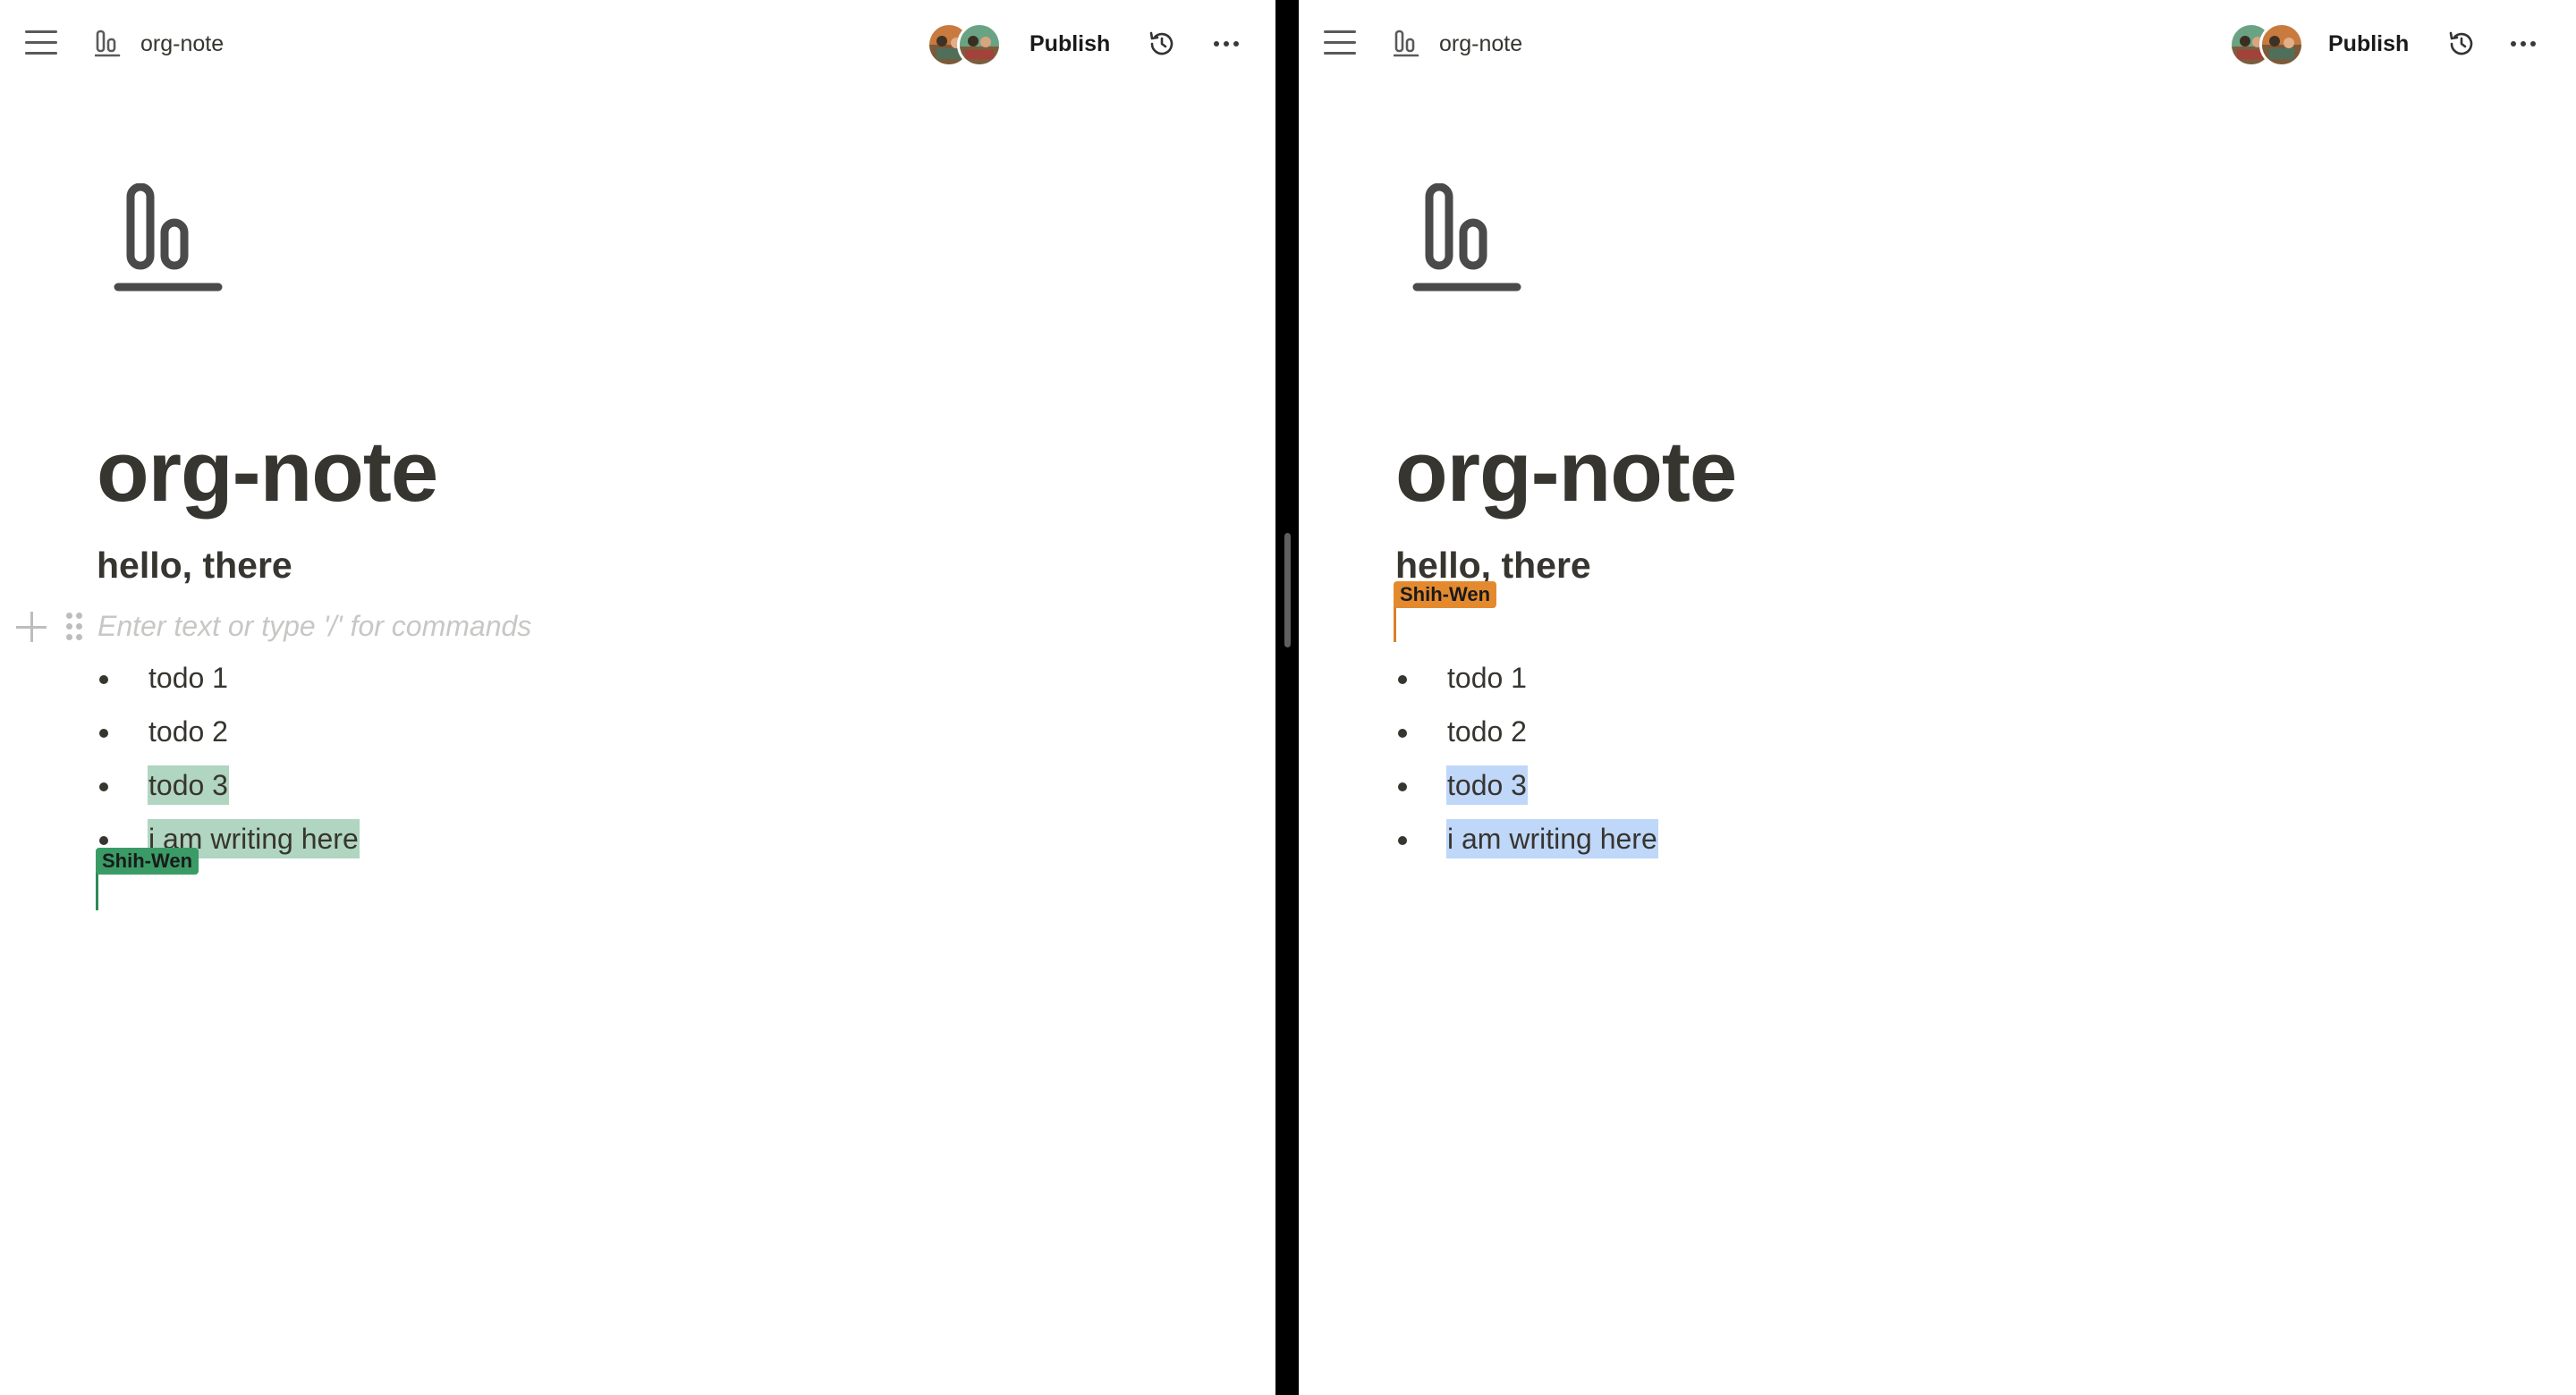 The image size is (2576, 1395). Describe the element at coordinates (31, 627) in the screenshot. I see `add-block-icon` at that location.